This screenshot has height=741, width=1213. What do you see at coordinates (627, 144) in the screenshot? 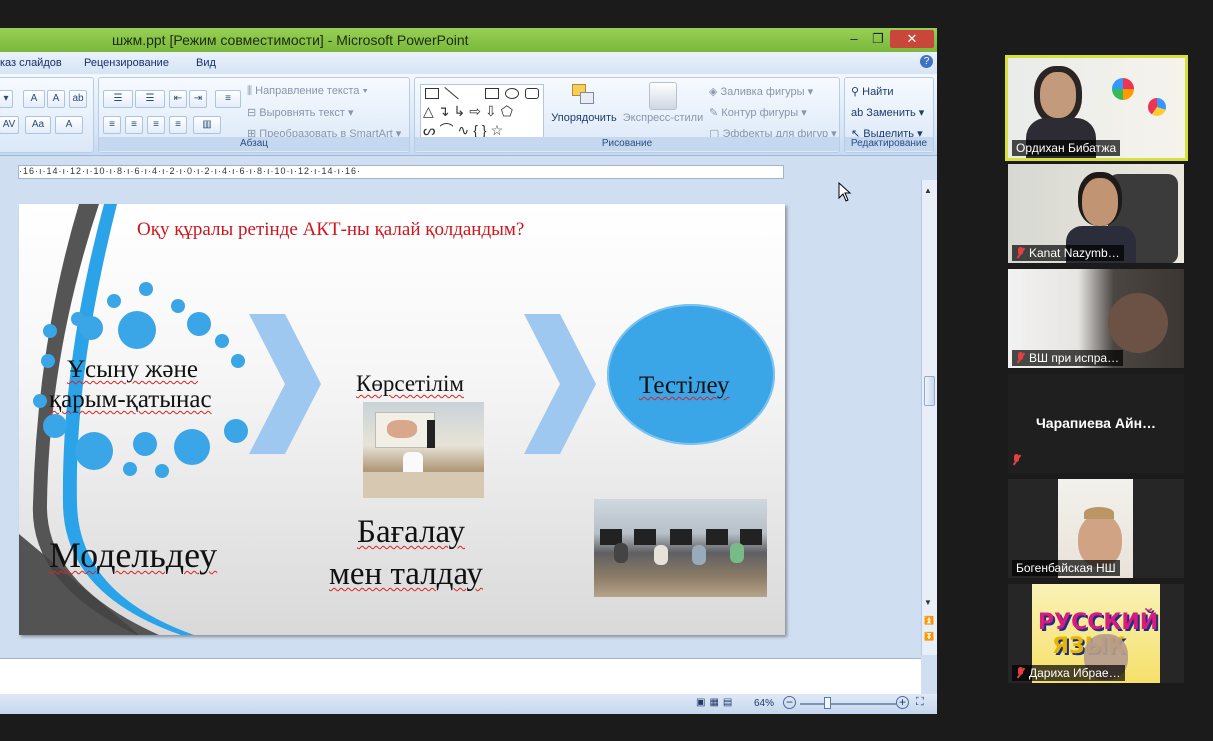
I see `drawing-group-label: Рисование` at bounding box center [627, 144].